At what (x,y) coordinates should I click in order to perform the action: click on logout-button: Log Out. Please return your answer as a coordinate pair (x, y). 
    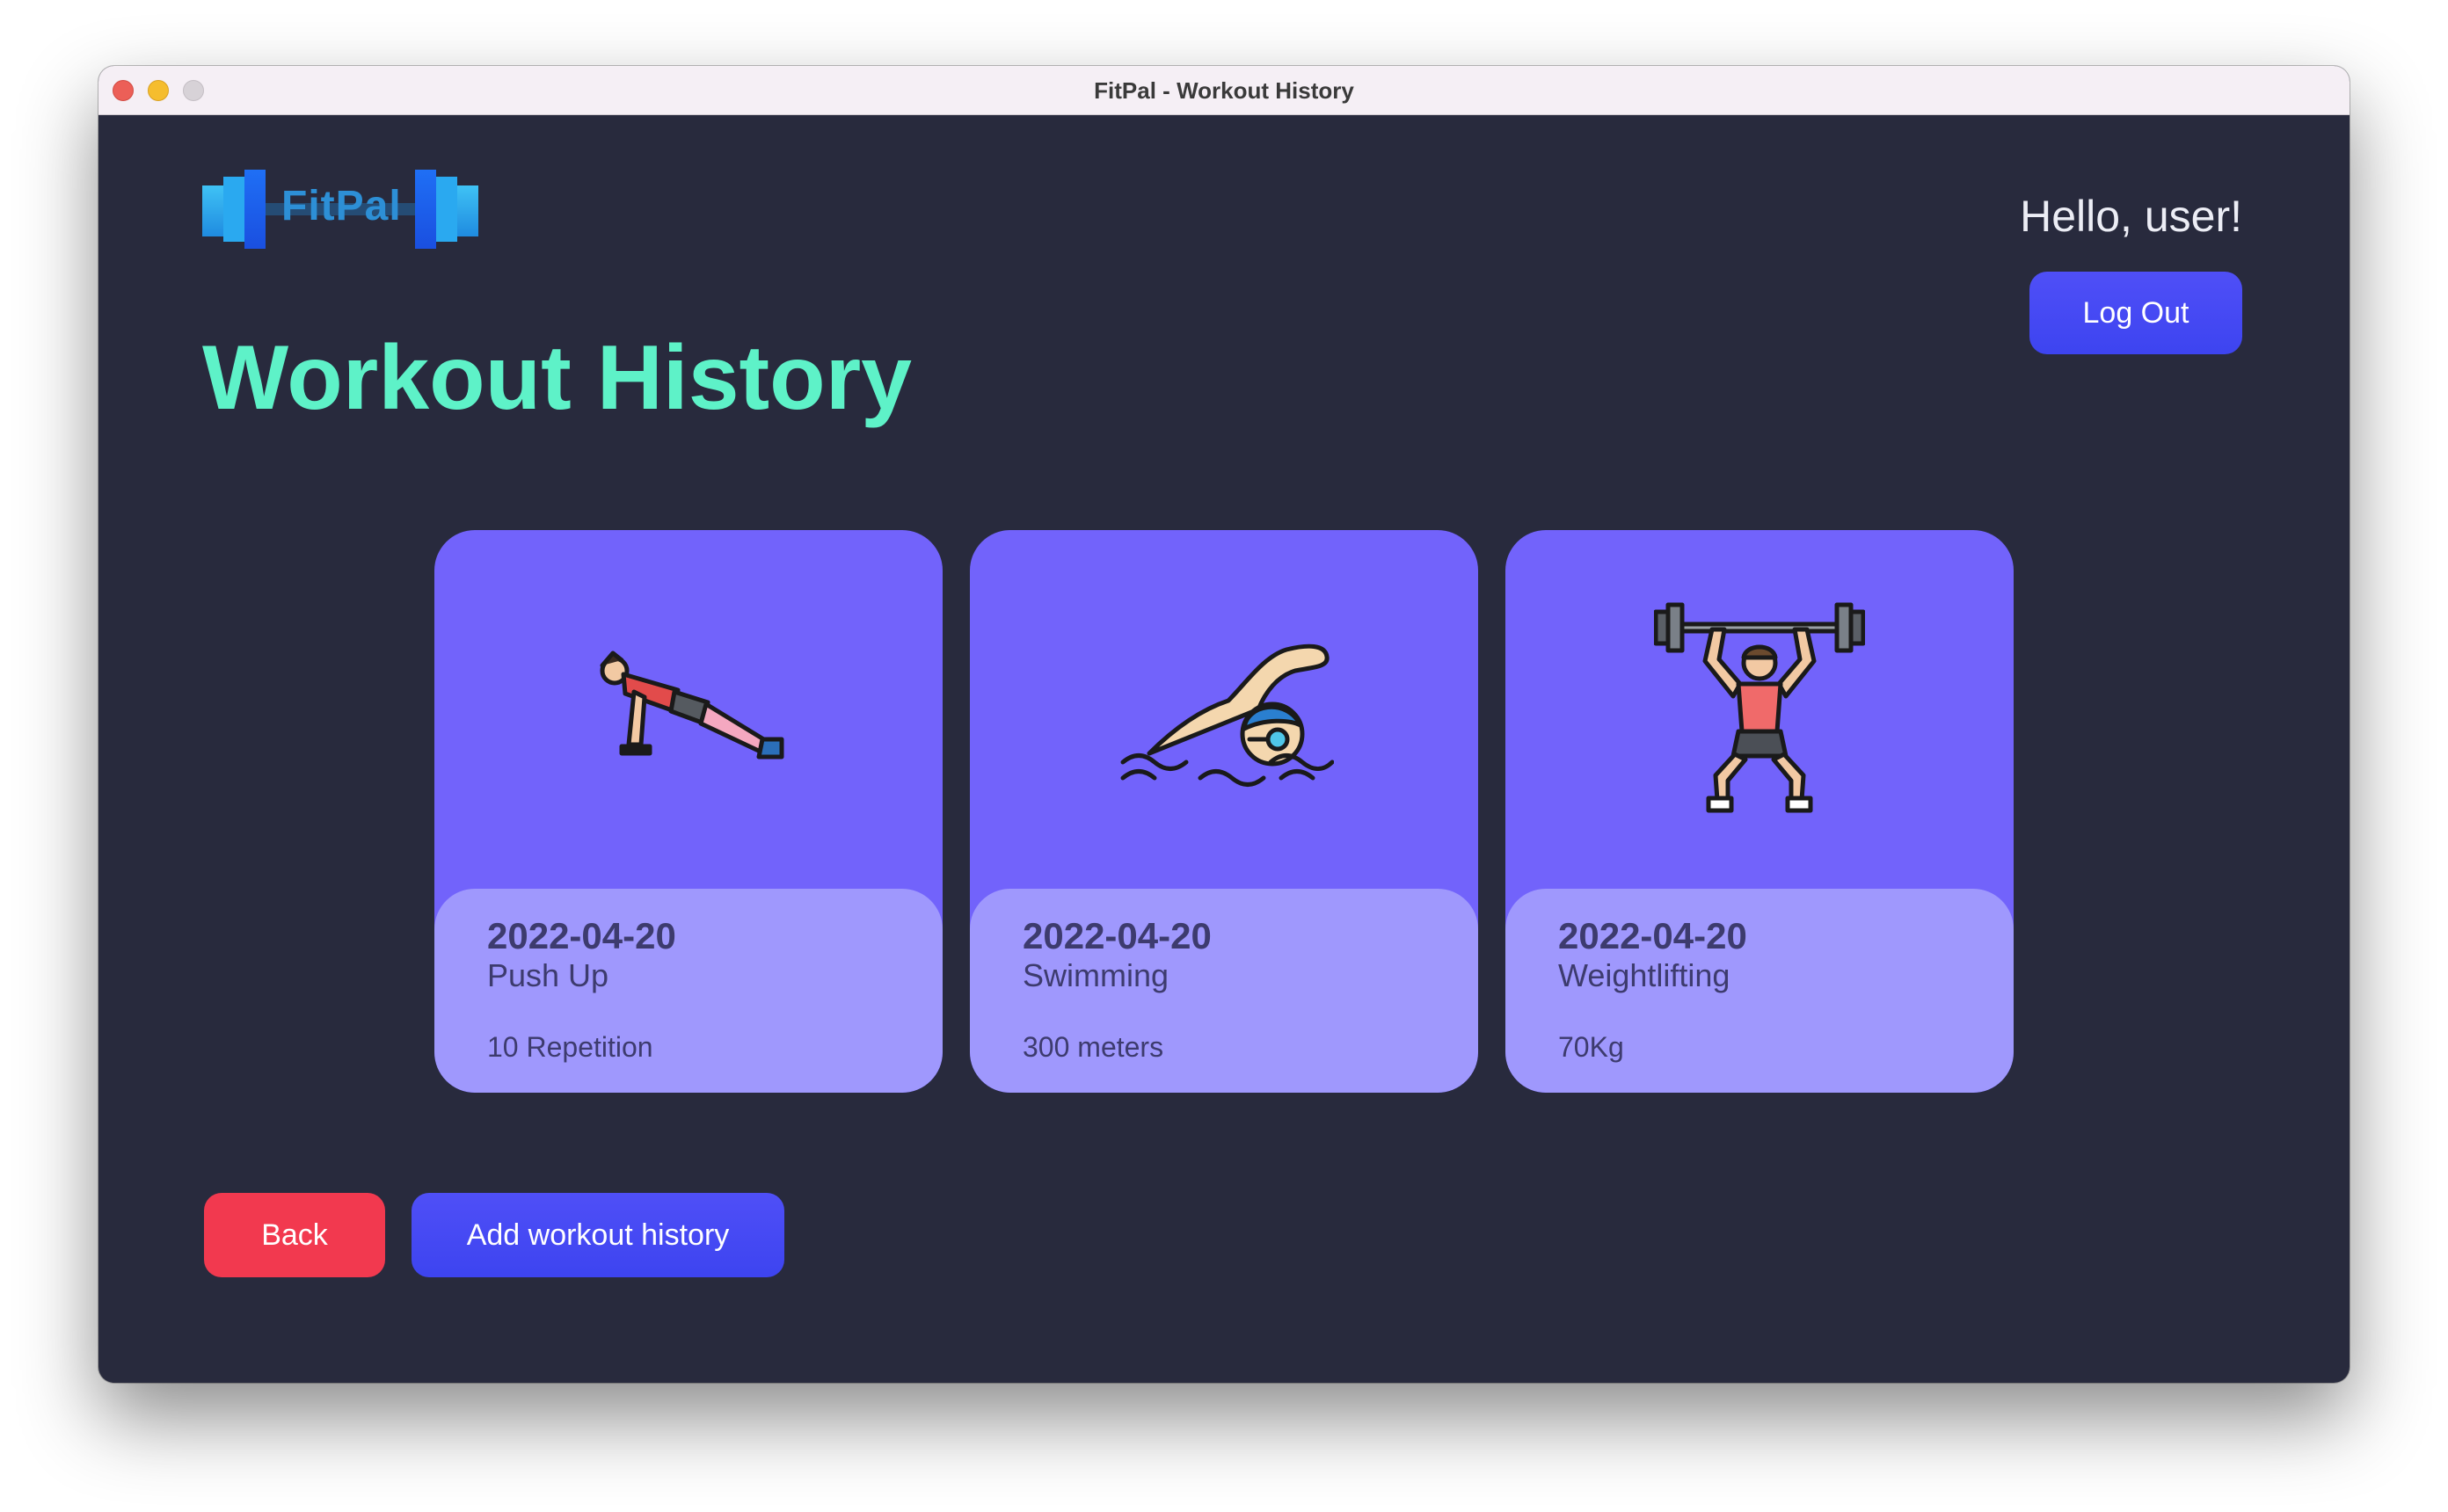
    Looking at the image, I should click on (2135, 313).